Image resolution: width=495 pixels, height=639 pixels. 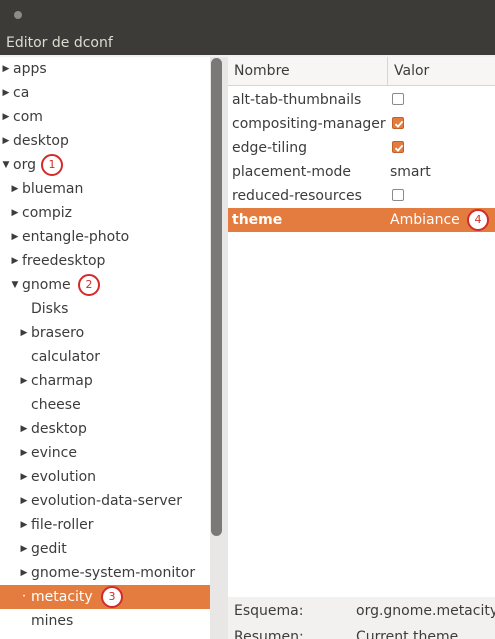 I want to click on tree-item-label: evolution, so click(x=64, y=477).